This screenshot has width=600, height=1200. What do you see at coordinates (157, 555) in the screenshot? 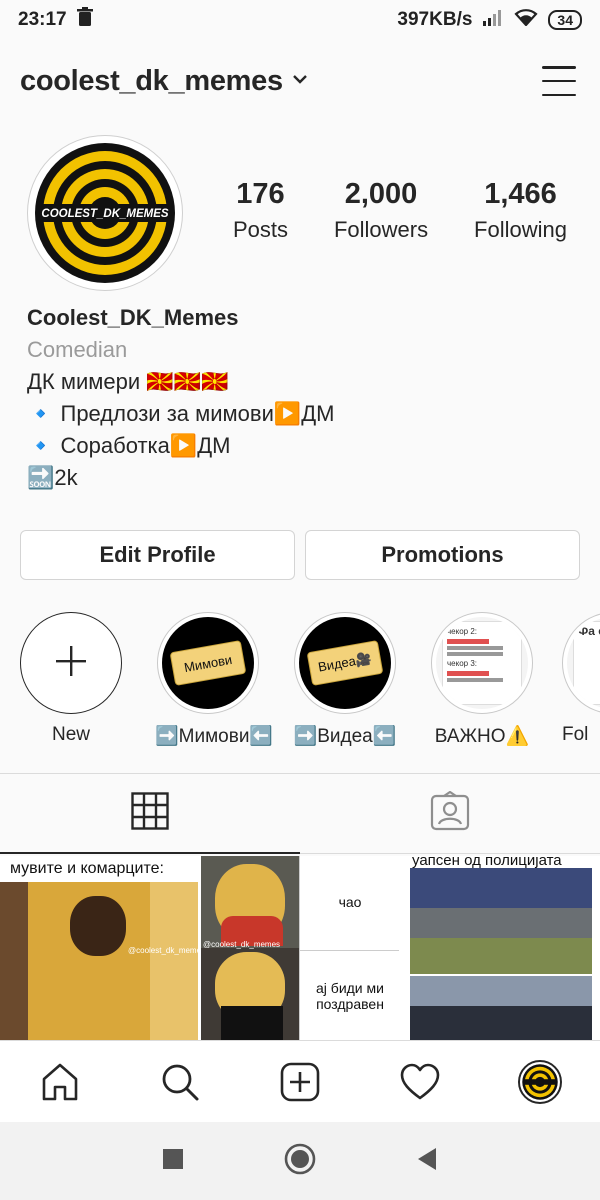
I see `edit-profile-button: Edit Profile` at bounding box center [157, 555].